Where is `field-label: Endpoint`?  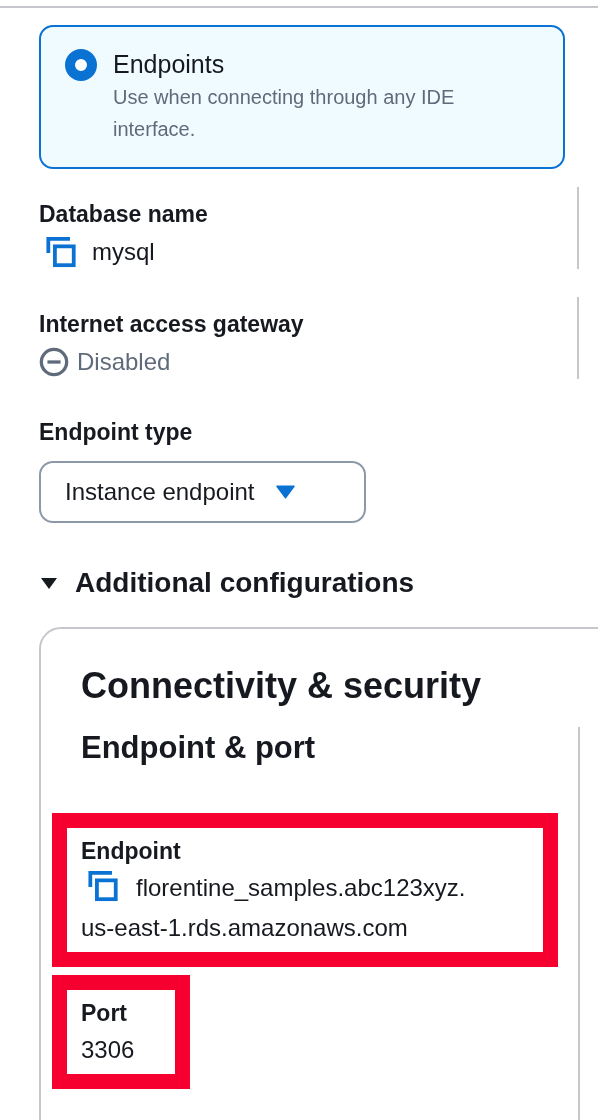
field-label: Endpoint is located at coordinates (131, 851).